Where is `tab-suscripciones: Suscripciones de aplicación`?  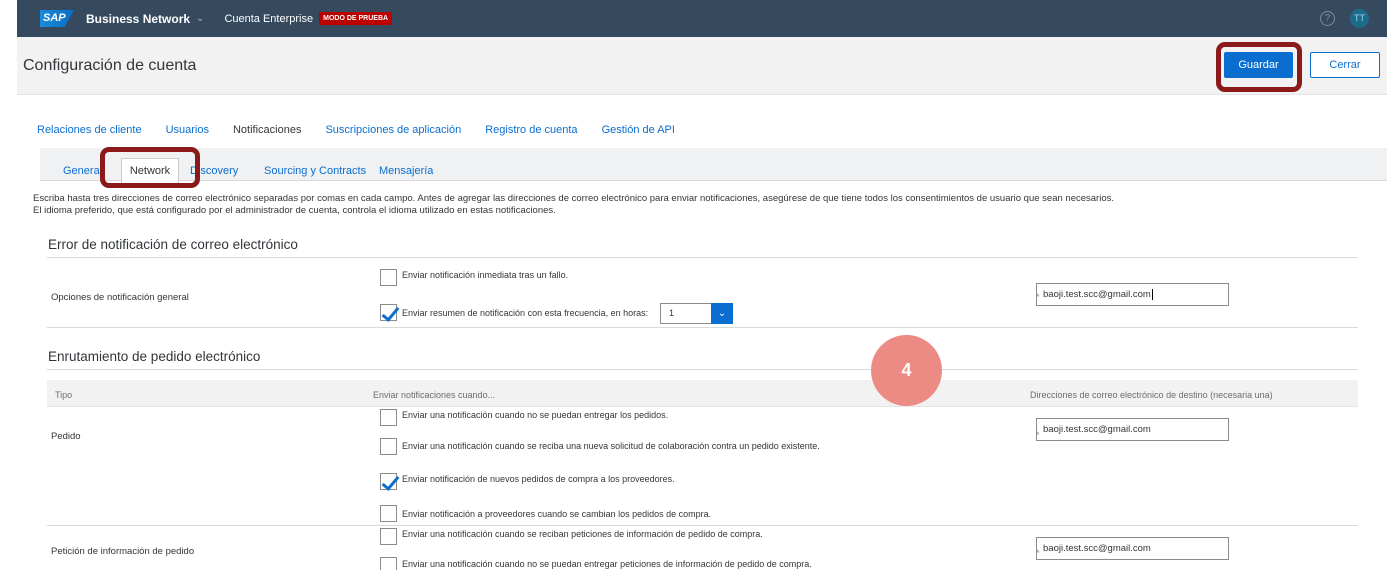
tab-suscripciones: Suscripciones de aplicación is located at coordinates (393, 130).